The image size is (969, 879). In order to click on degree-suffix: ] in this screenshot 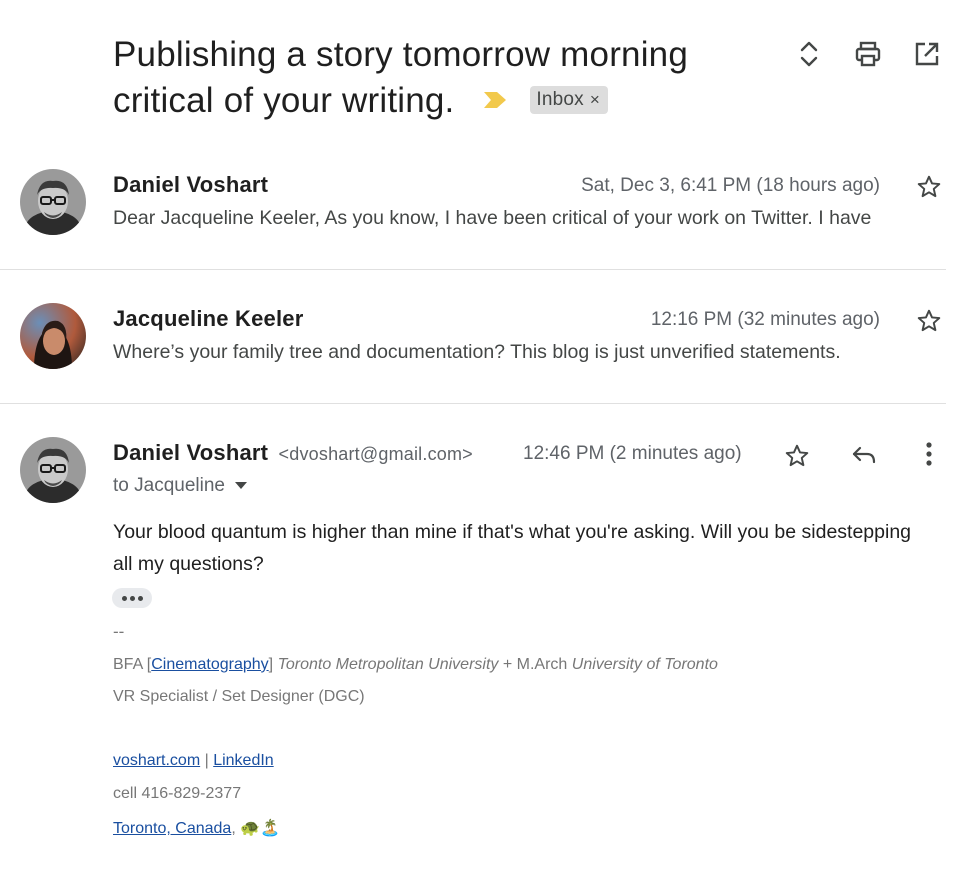, I will do `click(271, 664)`.